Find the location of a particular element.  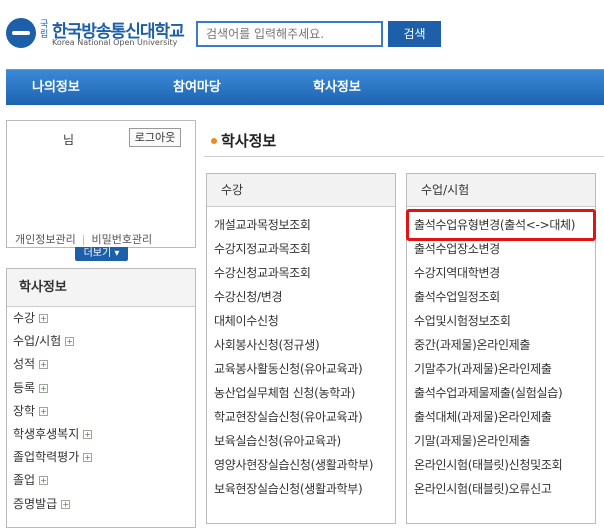

search-input is located at coordinates (289, 34).